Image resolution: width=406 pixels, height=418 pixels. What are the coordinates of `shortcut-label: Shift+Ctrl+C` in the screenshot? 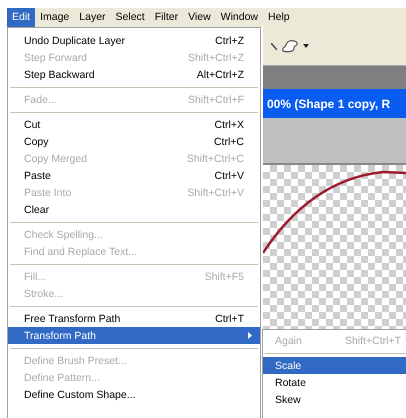 It's located at (215, 158).